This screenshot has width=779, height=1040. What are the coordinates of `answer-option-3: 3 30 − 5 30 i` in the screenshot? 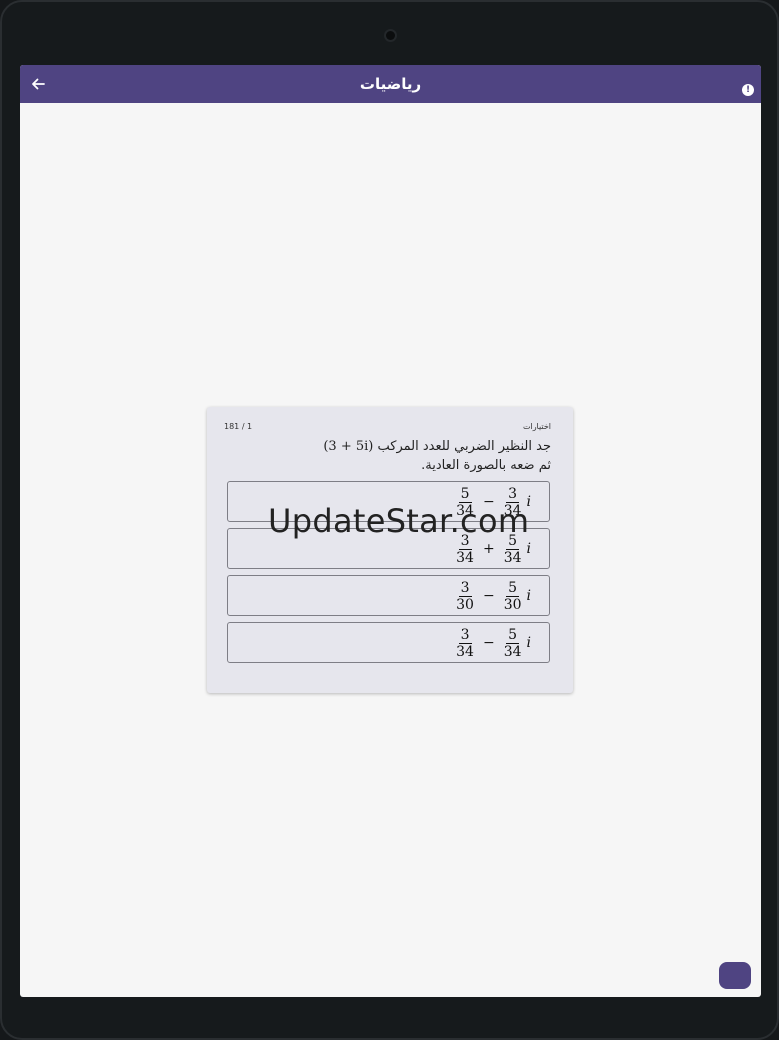 It's located at (388, 595).